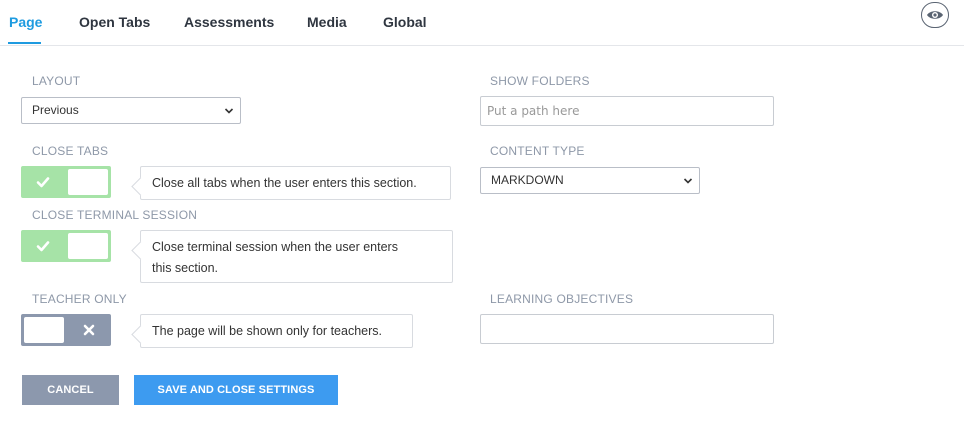  What do you see at coordinates (590, 180) in the screenshot?
I see `content-type-select: MARKDOWN` at bounding box center [590, 180].